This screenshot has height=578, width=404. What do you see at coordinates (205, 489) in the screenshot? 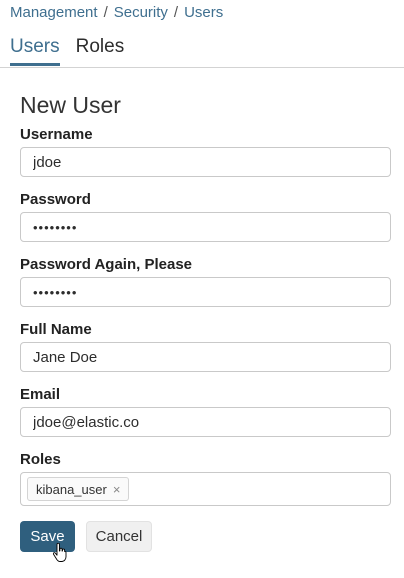
I see `roles-multiselect: kibana_user ×` at bounding box center [205, 489].